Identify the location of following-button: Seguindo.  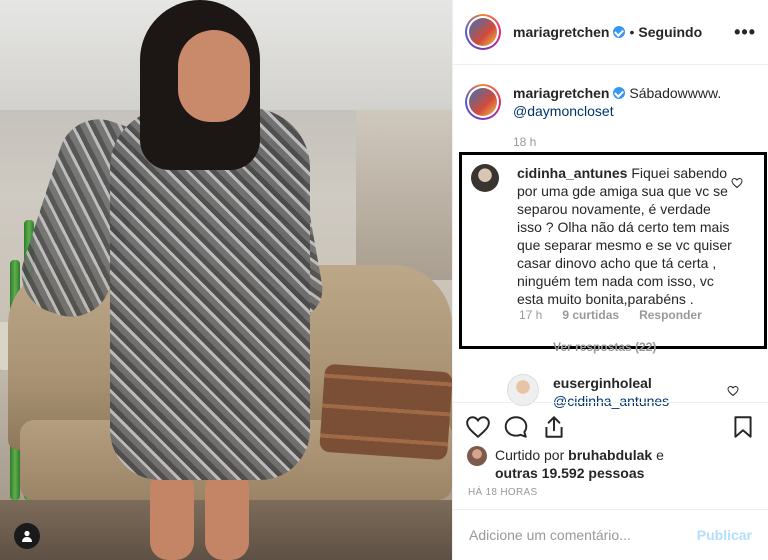
(670, 32).